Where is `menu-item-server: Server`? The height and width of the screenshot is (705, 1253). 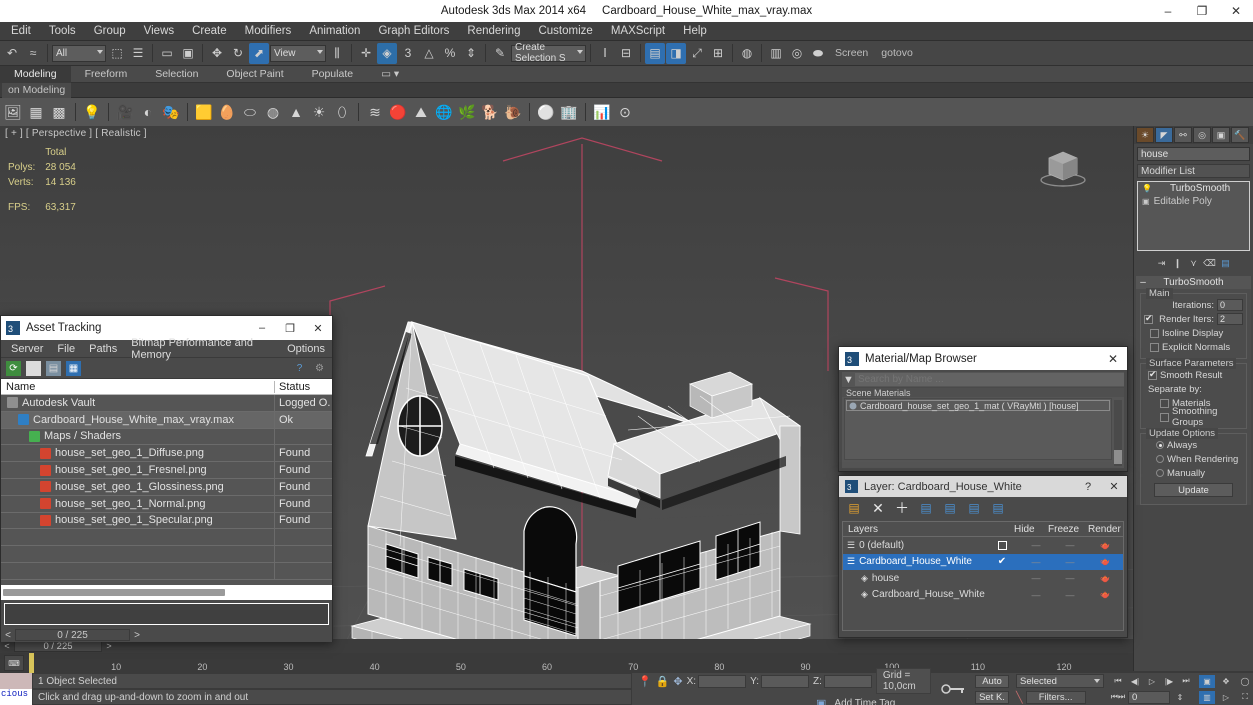 menu-item-server: Server is located at coordinates (27, 349).